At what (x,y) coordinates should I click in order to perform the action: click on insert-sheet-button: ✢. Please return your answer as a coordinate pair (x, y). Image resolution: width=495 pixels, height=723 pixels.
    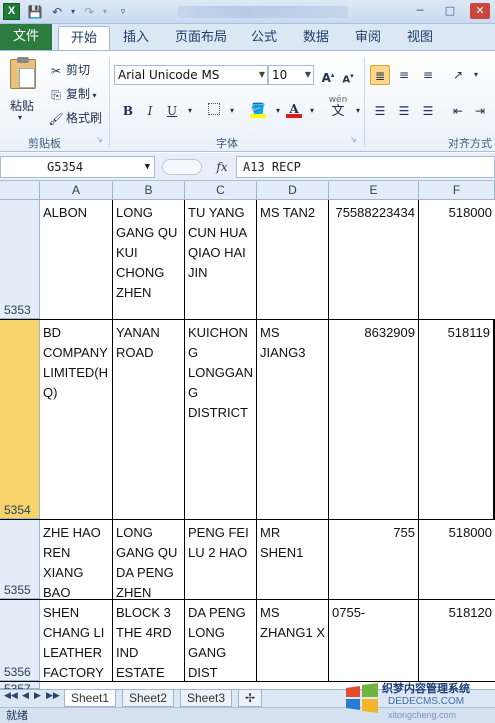
    Looking at the image, I should click on (250, 698).